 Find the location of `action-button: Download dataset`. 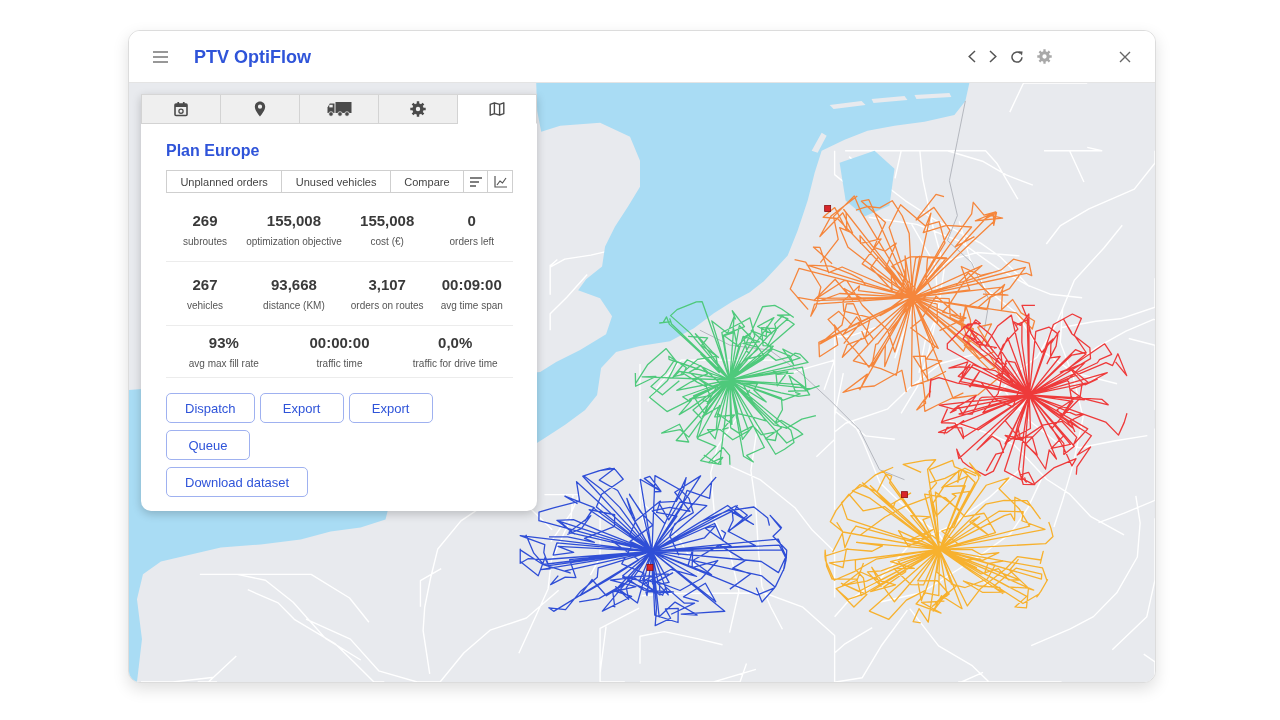

action-button: Download dataset is located at coordinates (237, 482).